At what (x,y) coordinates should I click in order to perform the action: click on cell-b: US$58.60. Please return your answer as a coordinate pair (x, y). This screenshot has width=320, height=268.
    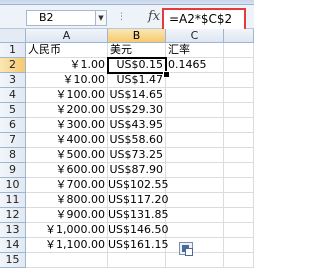
    Looking at the image, I should click on (137, 140).